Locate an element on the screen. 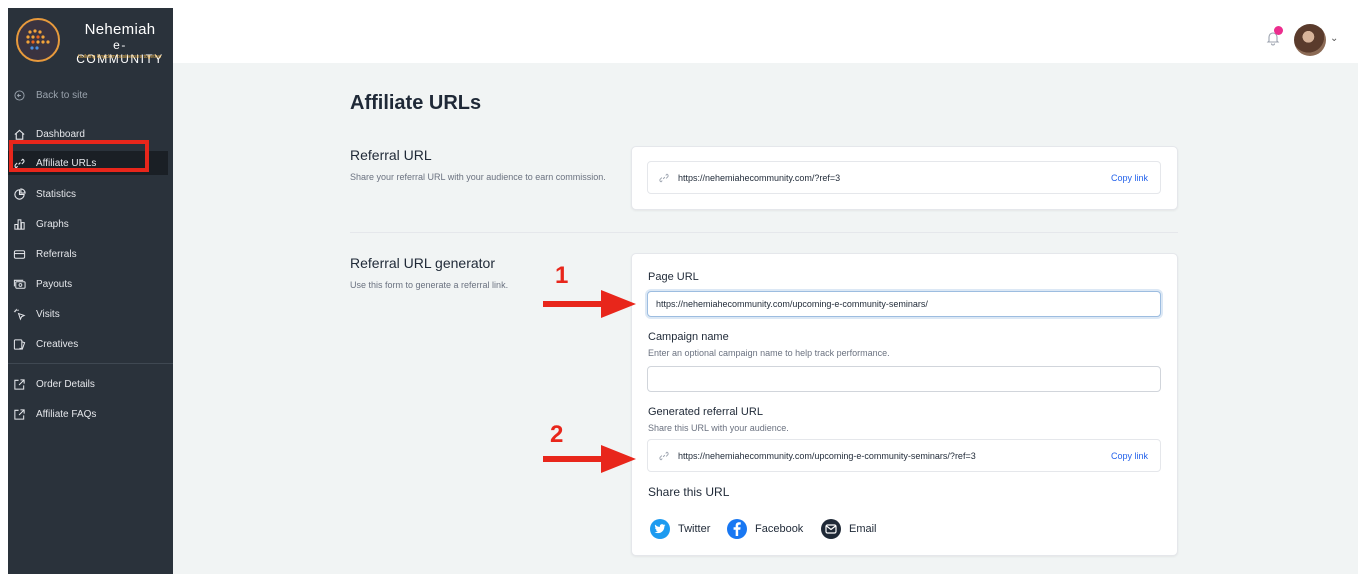 Image resolution: width=1358 pixels, height=574 pixels. back-to-site-link: Back to site is located at coordinates (88, 95).